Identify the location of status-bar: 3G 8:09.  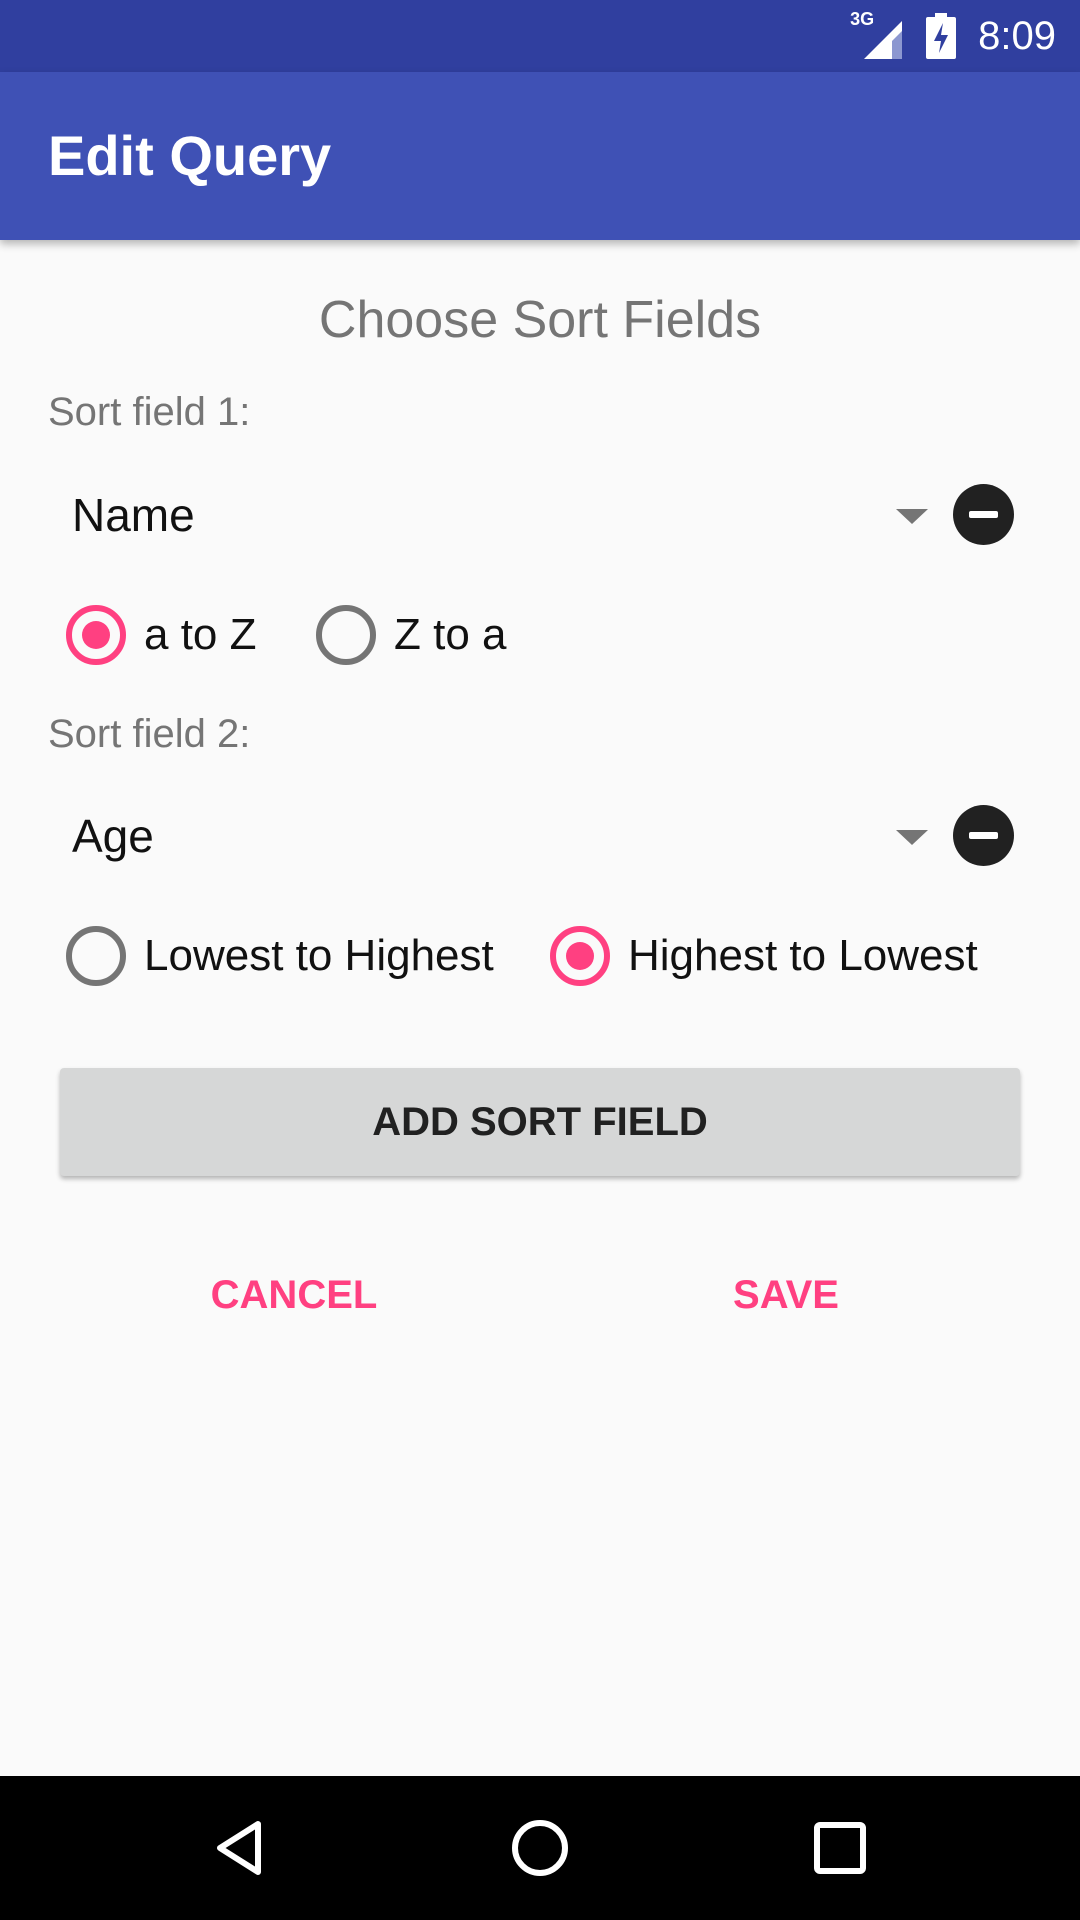
(540, 36).